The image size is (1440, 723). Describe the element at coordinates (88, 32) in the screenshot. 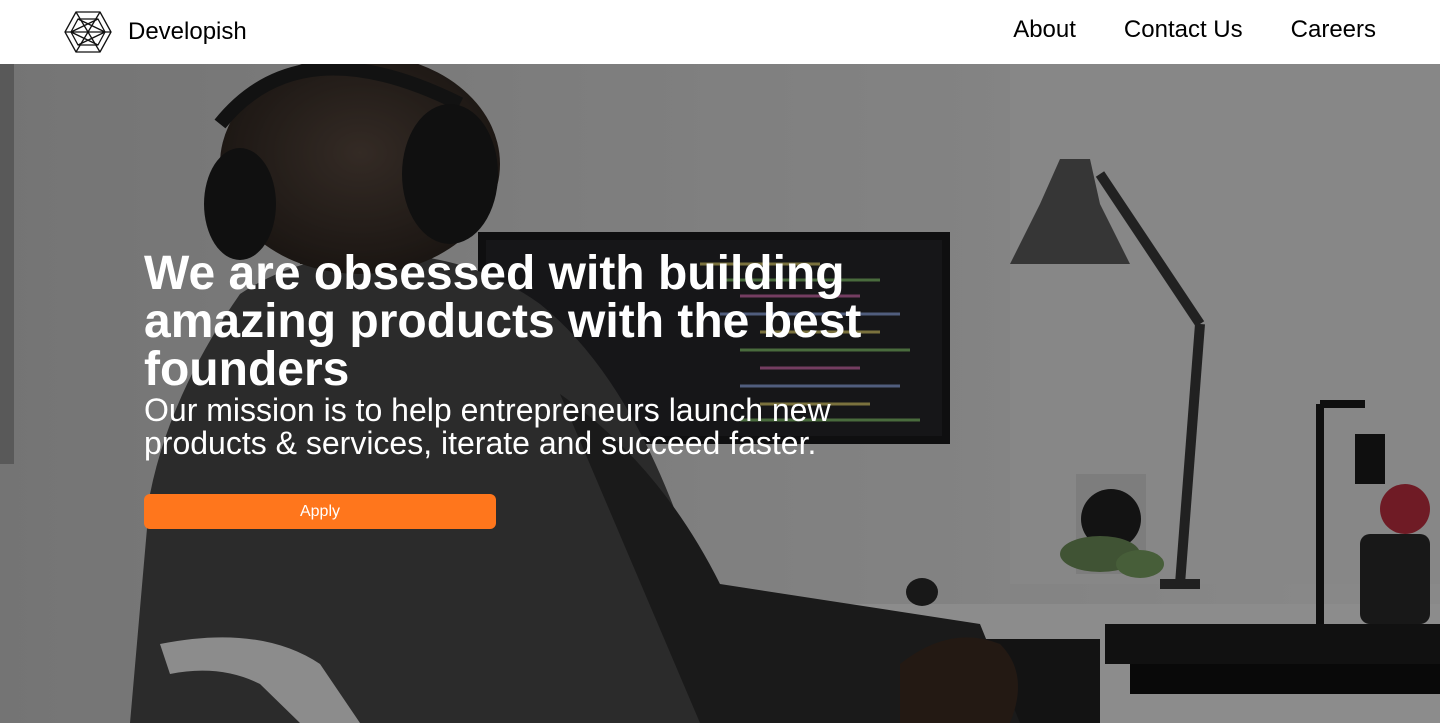

I see `hexagon-wireframe-icon` at that location.